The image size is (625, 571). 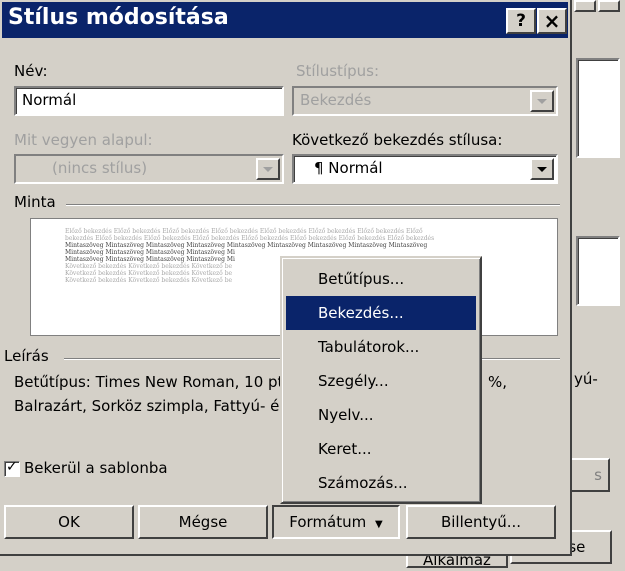 What do you see at coordinates (338, 71) in the screenshot?
I see `style-type-label: Stílustípus:` at bounding box center [338, 71].